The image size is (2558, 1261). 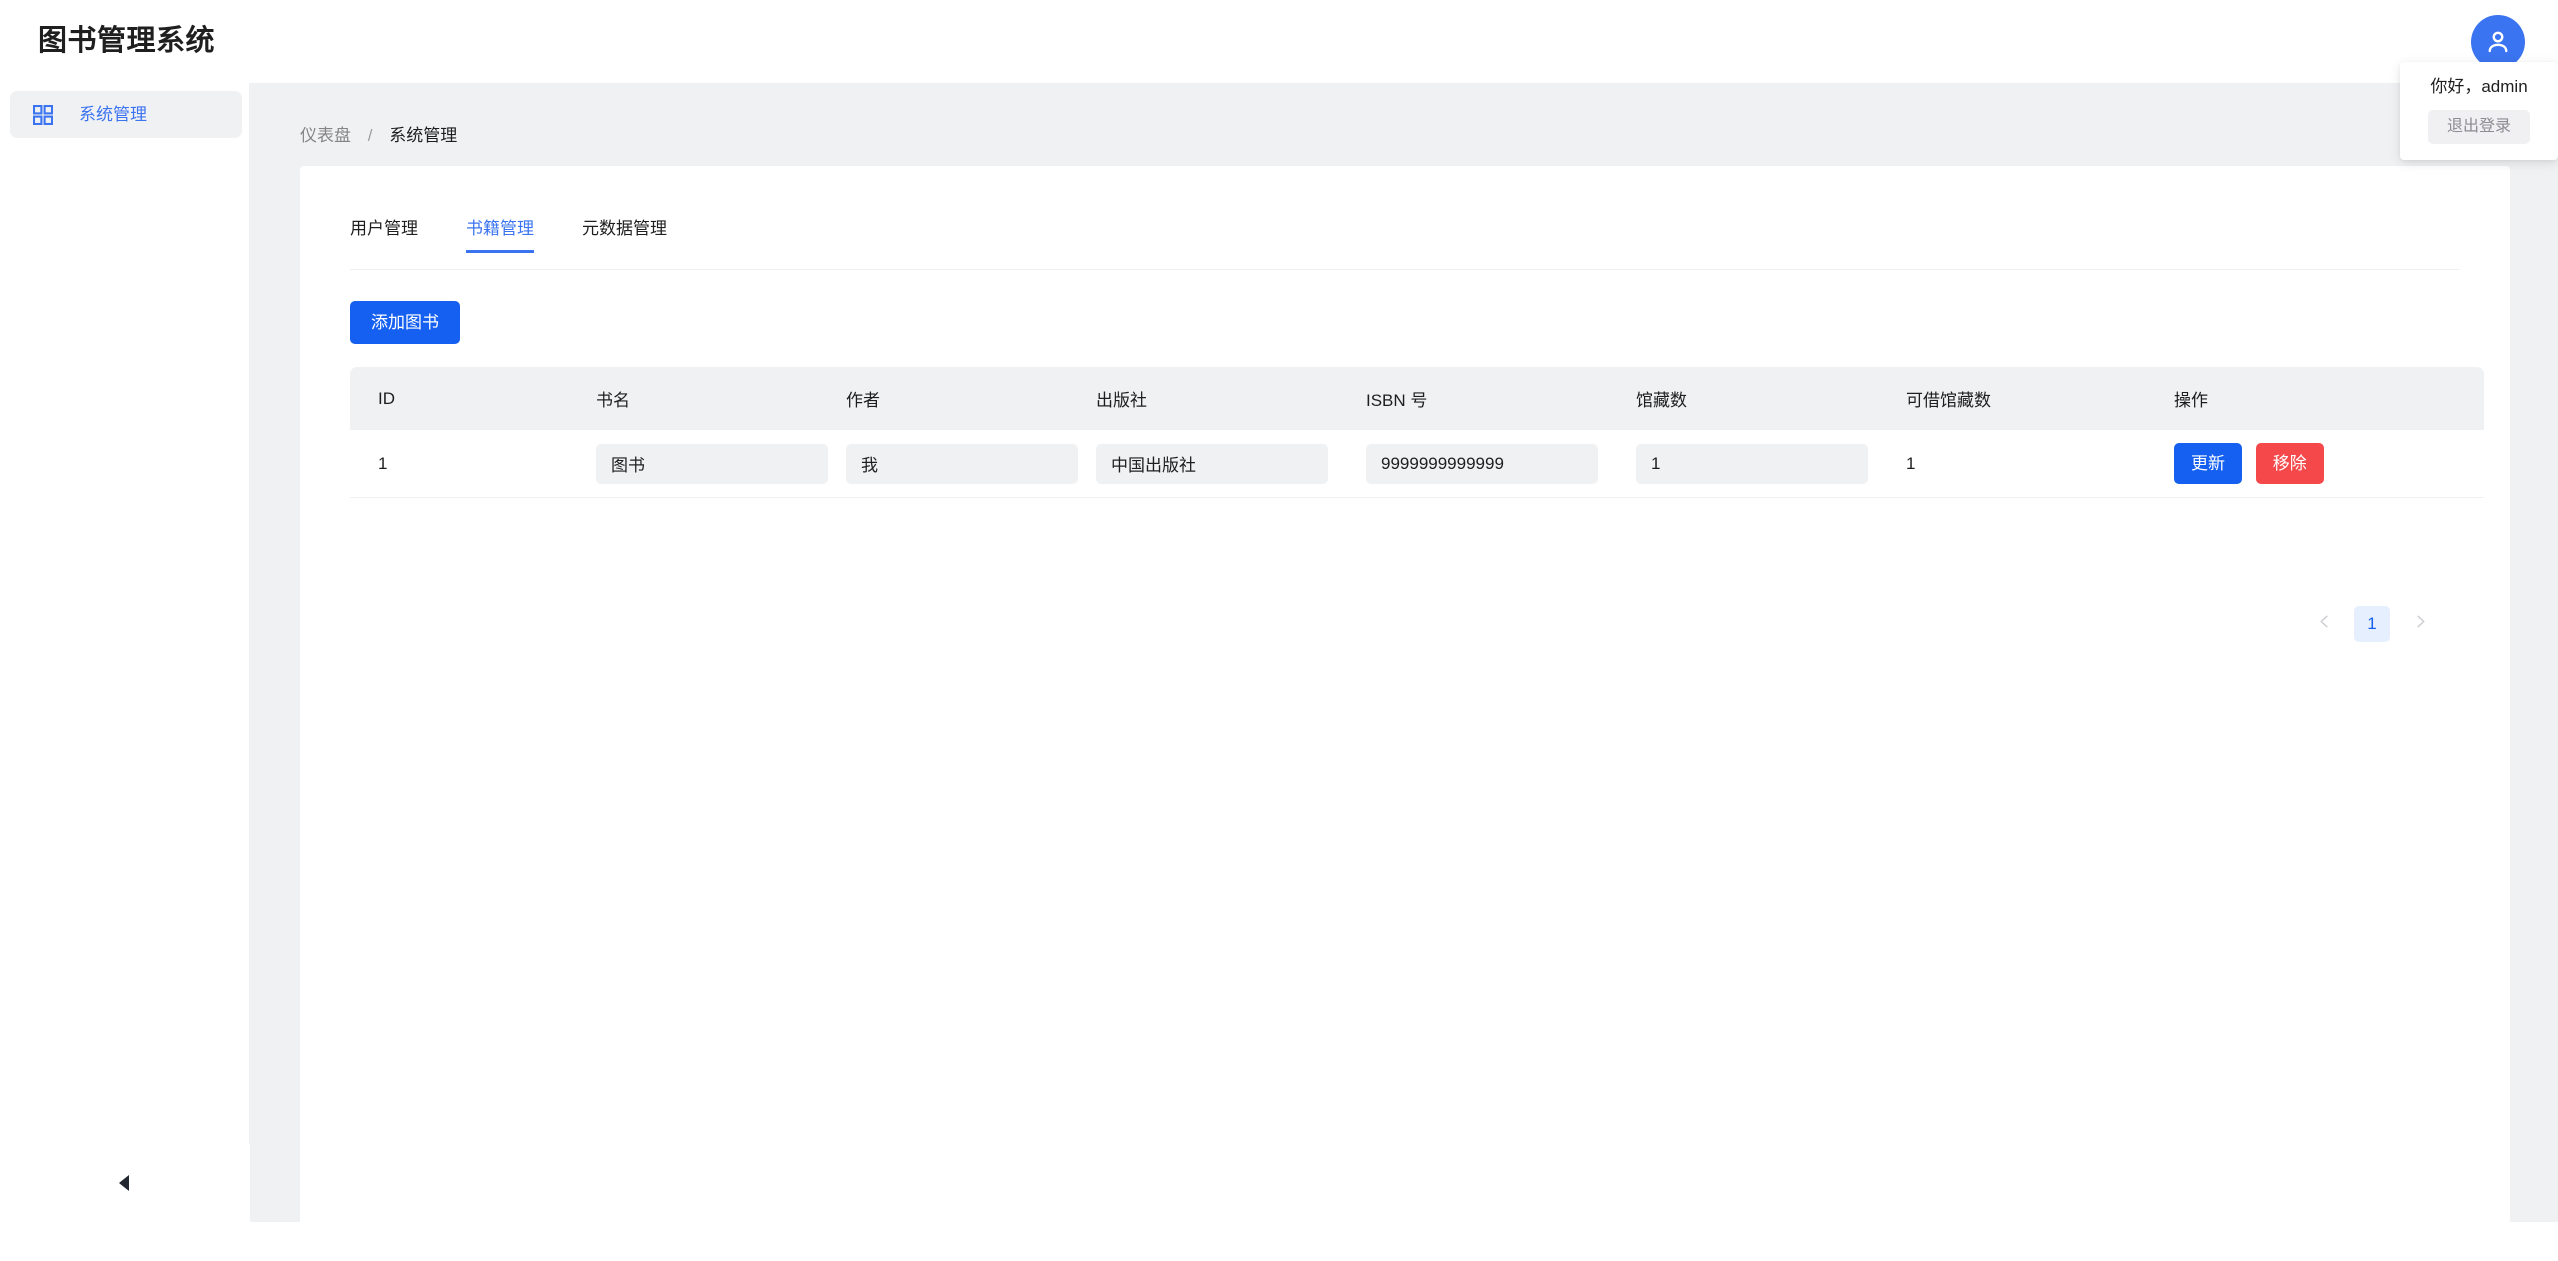 What do you see at coordinates (459, 464) in the screenshot?
I see `cell-id: 1` at bounding box center [459, 464].